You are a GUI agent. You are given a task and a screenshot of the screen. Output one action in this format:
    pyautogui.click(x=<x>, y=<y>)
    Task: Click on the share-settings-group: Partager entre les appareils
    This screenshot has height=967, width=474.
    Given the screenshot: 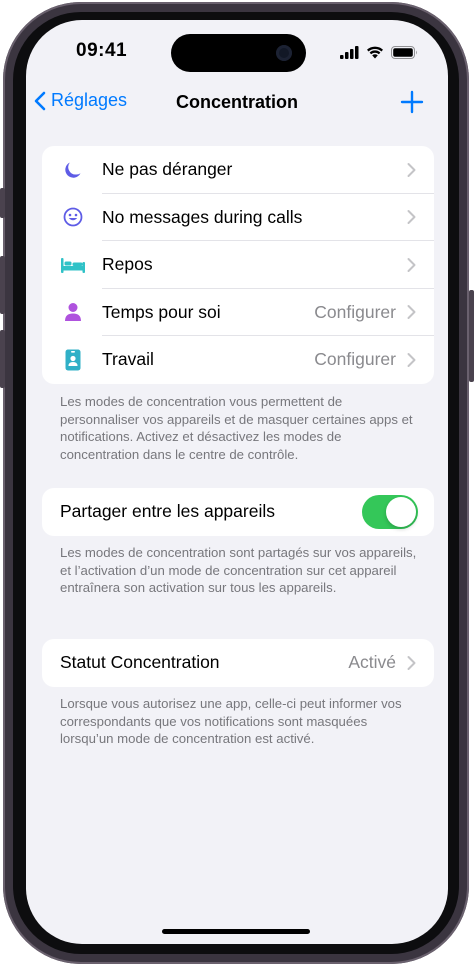 What is the action you would take?
    pyautogui.click(x=238, y=512)
    